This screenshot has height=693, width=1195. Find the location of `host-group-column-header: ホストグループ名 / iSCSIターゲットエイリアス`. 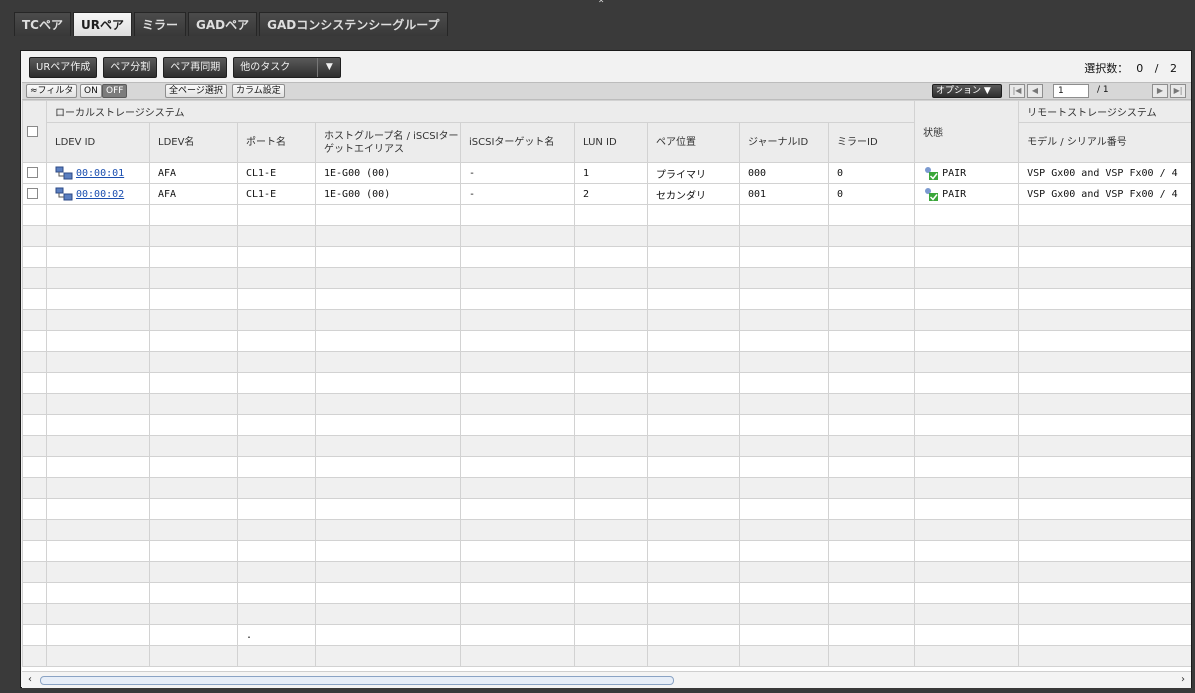

host-group-column-header: ホストグループ名 / iSCSIターゲットエイリアス is located at coordinates (388, 142).